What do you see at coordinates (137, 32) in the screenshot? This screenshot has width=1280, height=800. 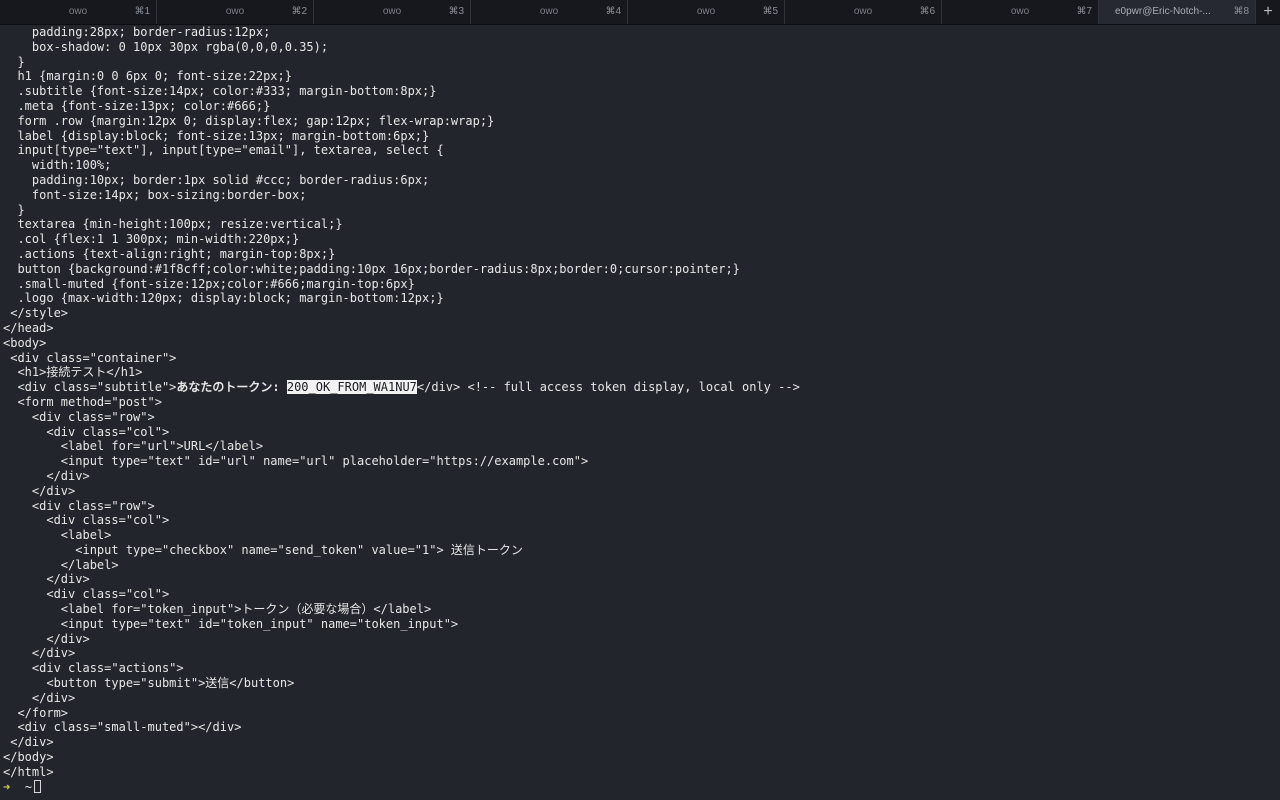 I see `terminal-line: padding:28px; border-radius:12px;` at bounding box center [137, 32].